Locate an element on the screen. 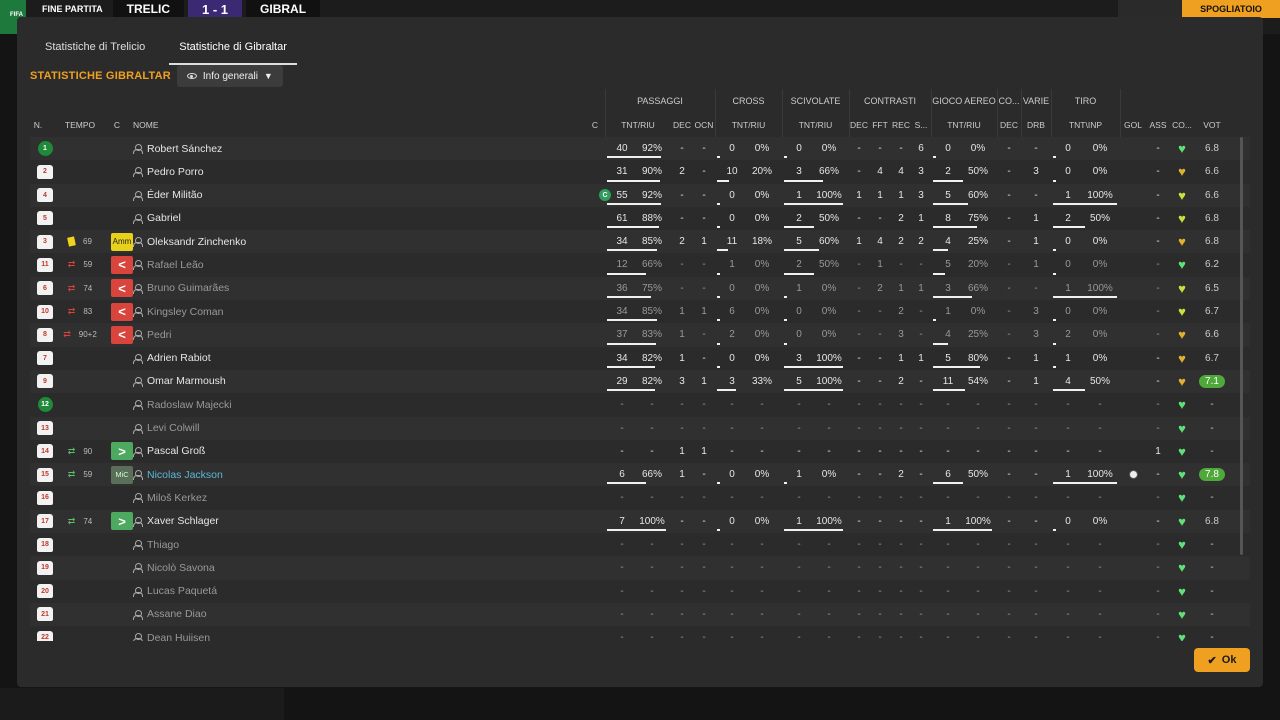 This screenshot has height=720, width=1280. player-name-cell: Thiago is located at coordinates (283, 544).